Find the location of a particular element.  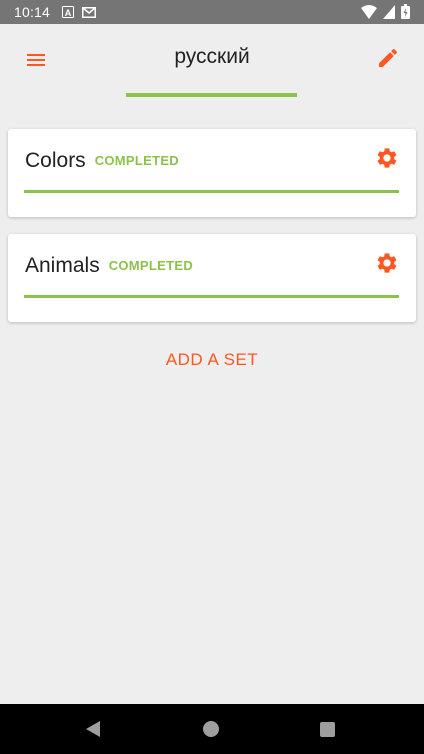

set-name: Animals is located at coordinates (62, 265).